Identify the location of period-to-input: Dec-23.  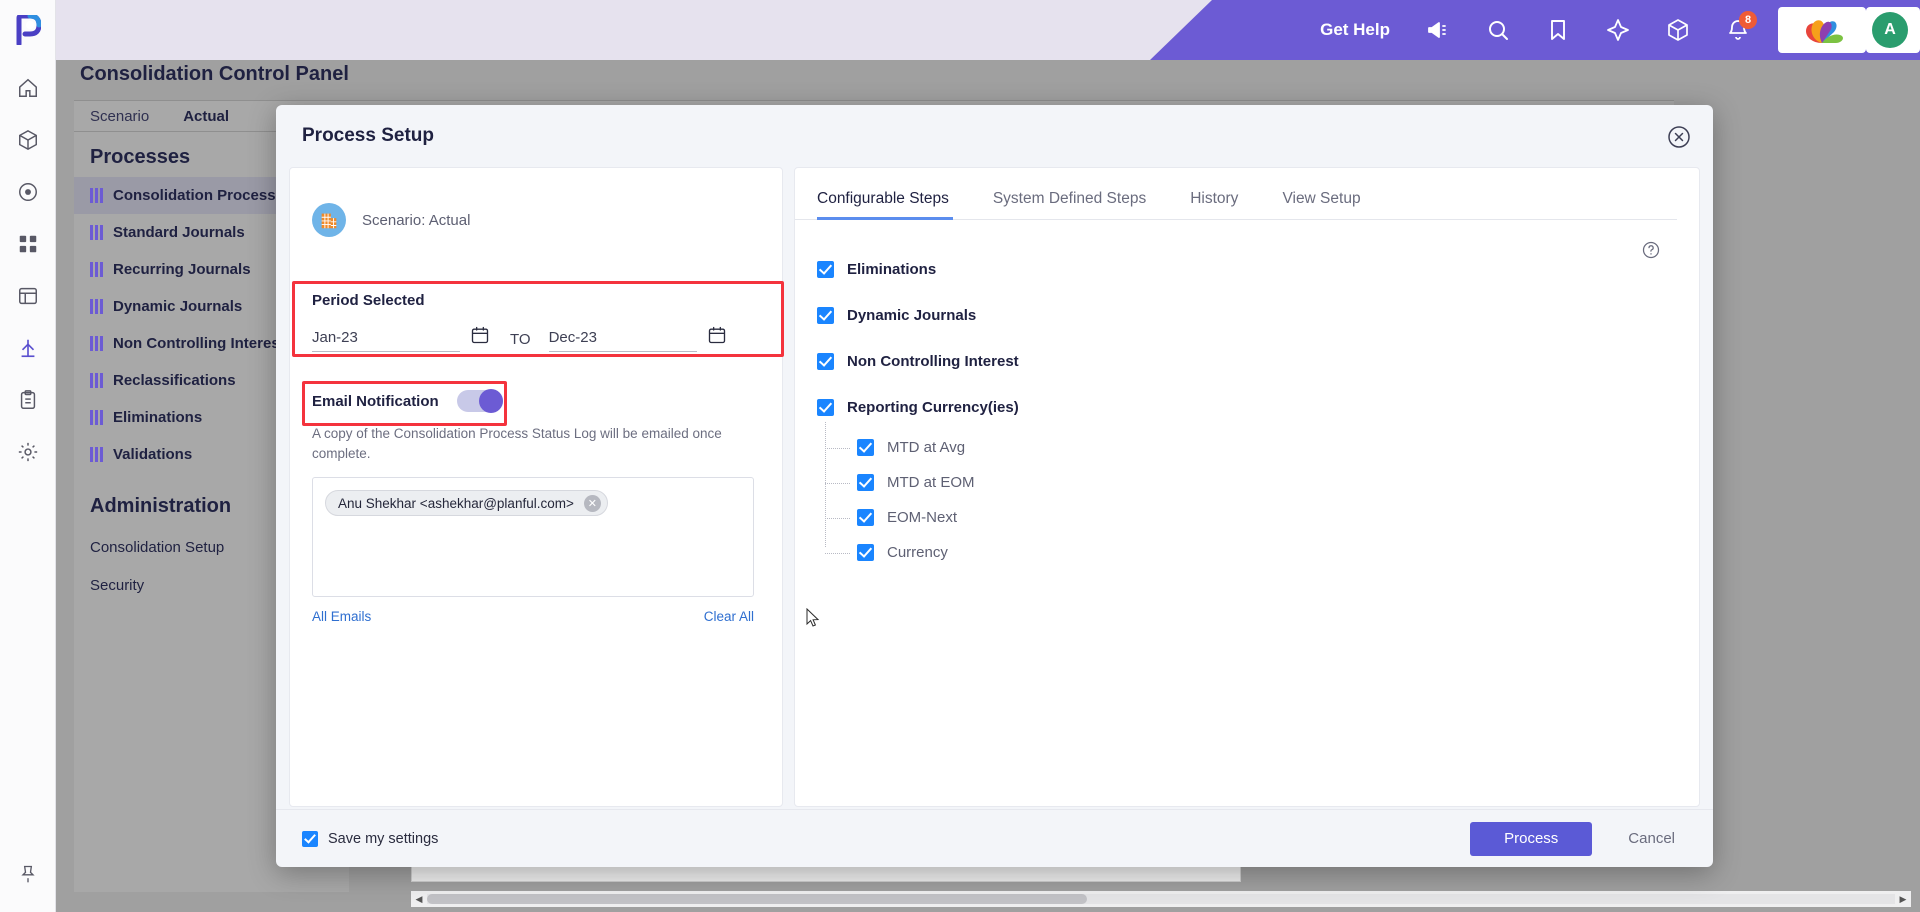
(622, 340).